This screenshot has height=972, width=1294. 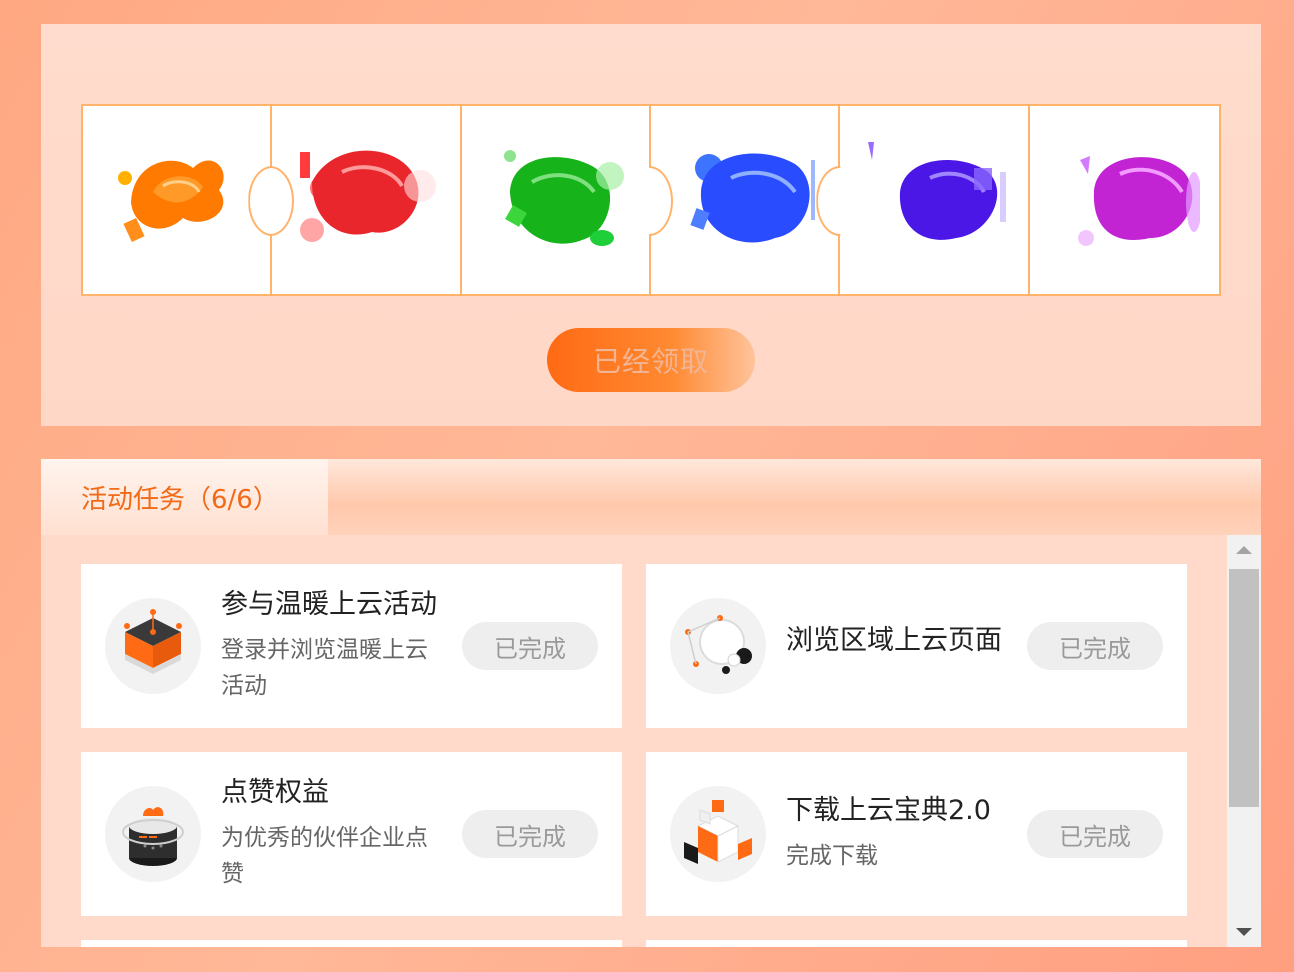 What do you see at coordinates (1138, 201) in the screenshot?
I see `purple-swirl-art-icon` at bounding box center [1138, 201].